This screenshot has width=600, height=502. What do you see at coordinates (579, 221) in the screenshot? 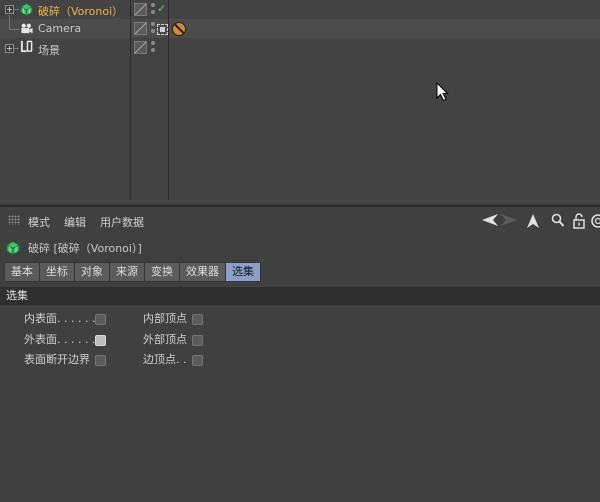
I see `lock-icon` at bounding box center [579, 221].